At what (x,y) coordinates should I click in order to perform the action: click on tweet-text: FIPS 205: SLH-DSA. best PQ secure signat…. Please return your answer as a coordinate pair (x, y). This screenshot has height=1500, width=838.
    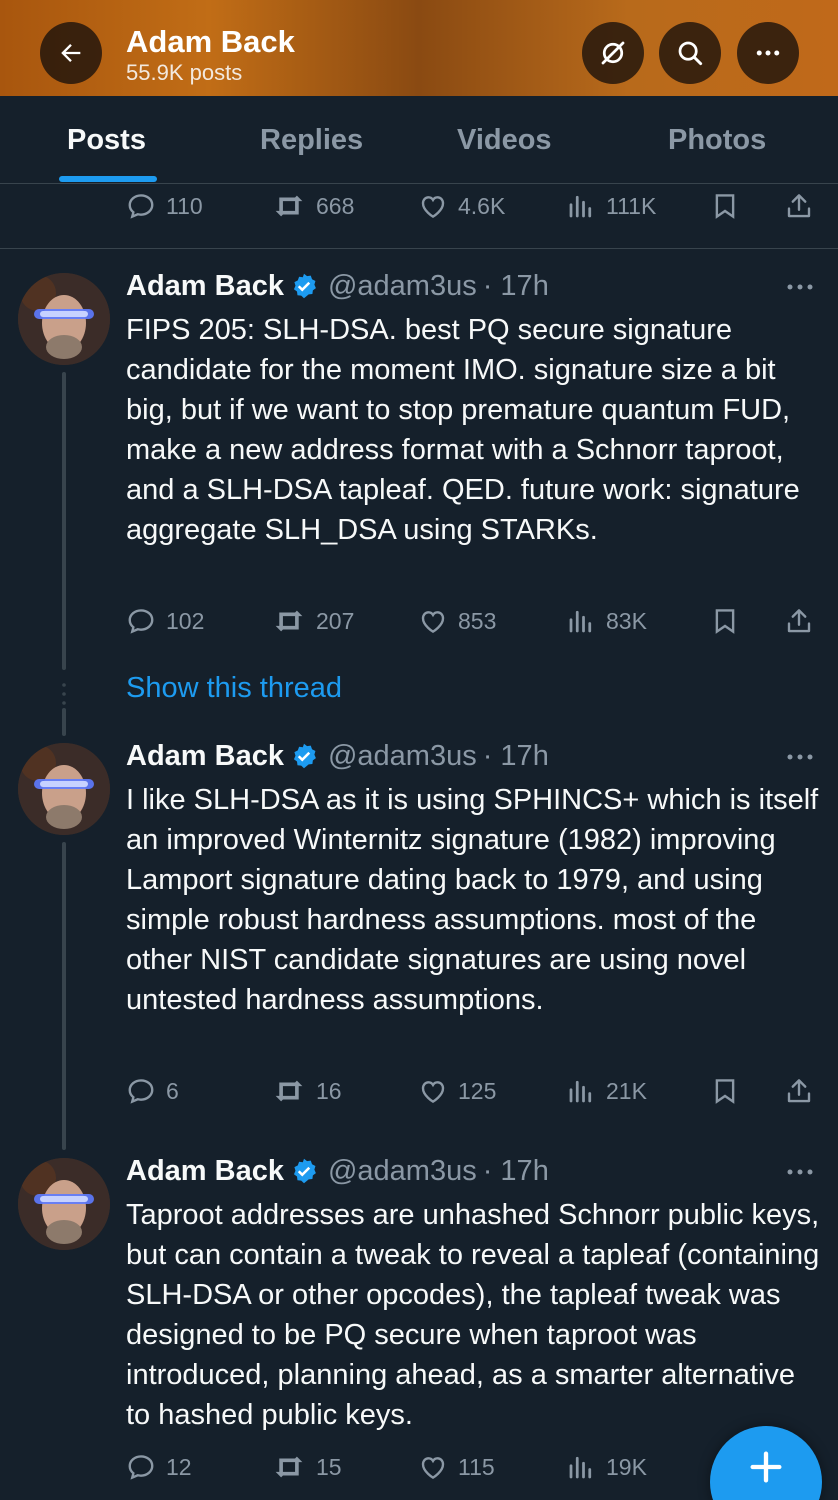
    Looking at the image, I should click on (463, 430).